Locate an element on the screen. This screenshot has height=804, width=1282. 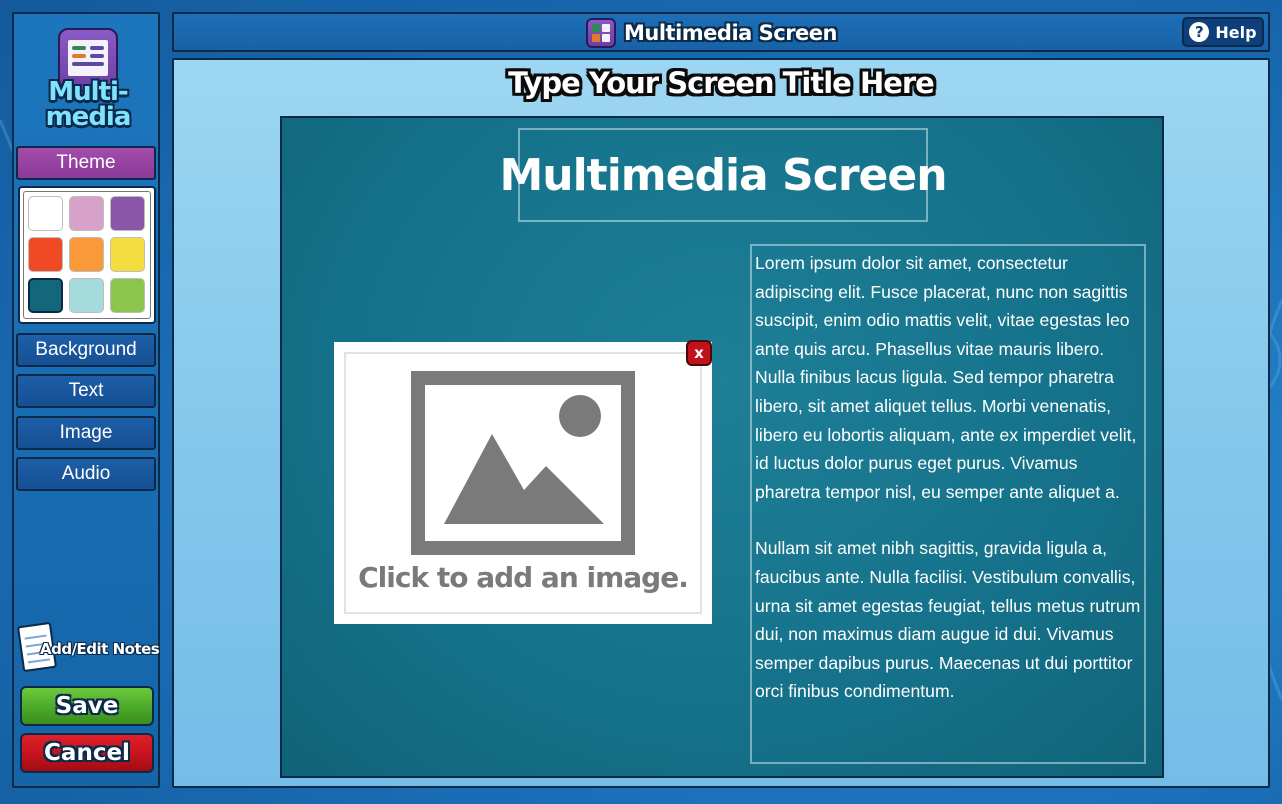
text-button-label: Text is located at coordinates (86, 390).